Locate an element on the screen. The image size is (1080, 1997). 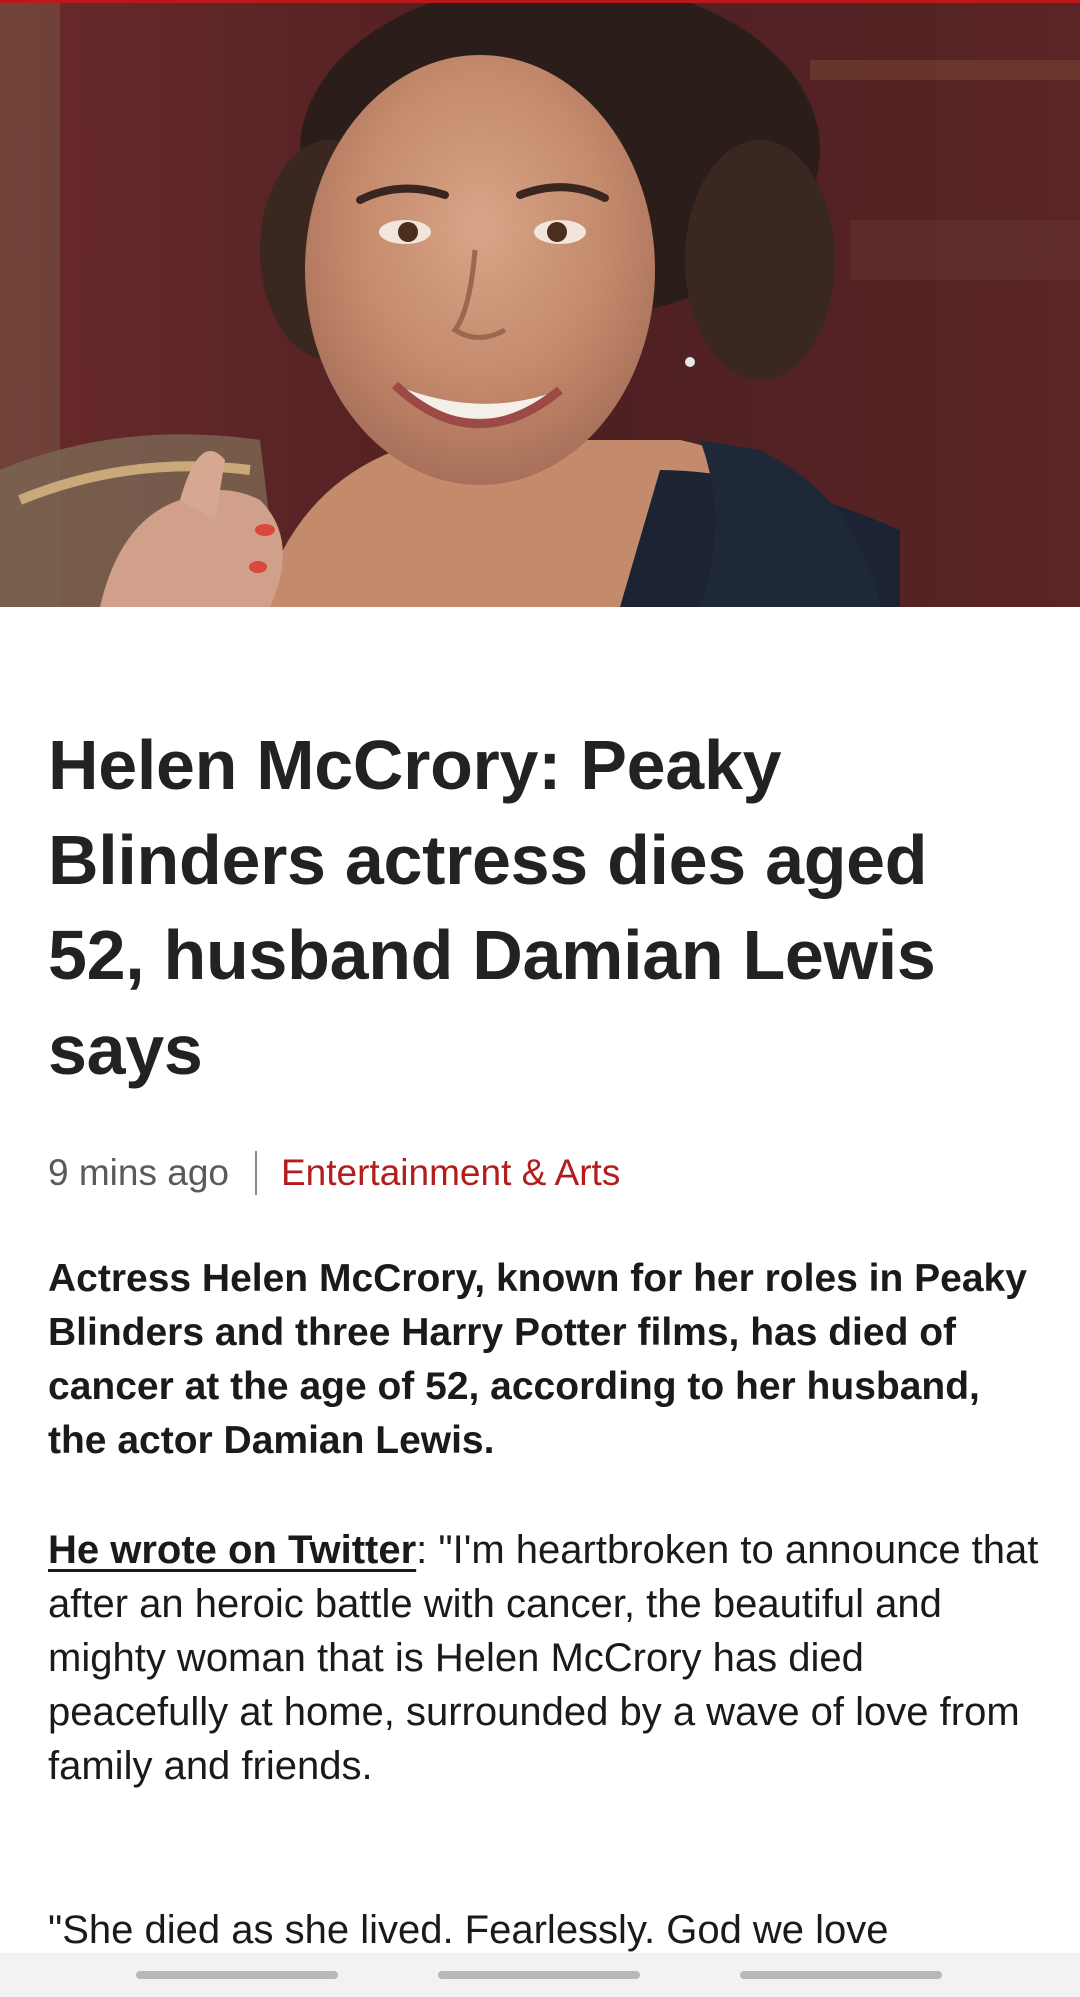
topic-link: Entertainment & Arts is located at coordinates (450, 1173).